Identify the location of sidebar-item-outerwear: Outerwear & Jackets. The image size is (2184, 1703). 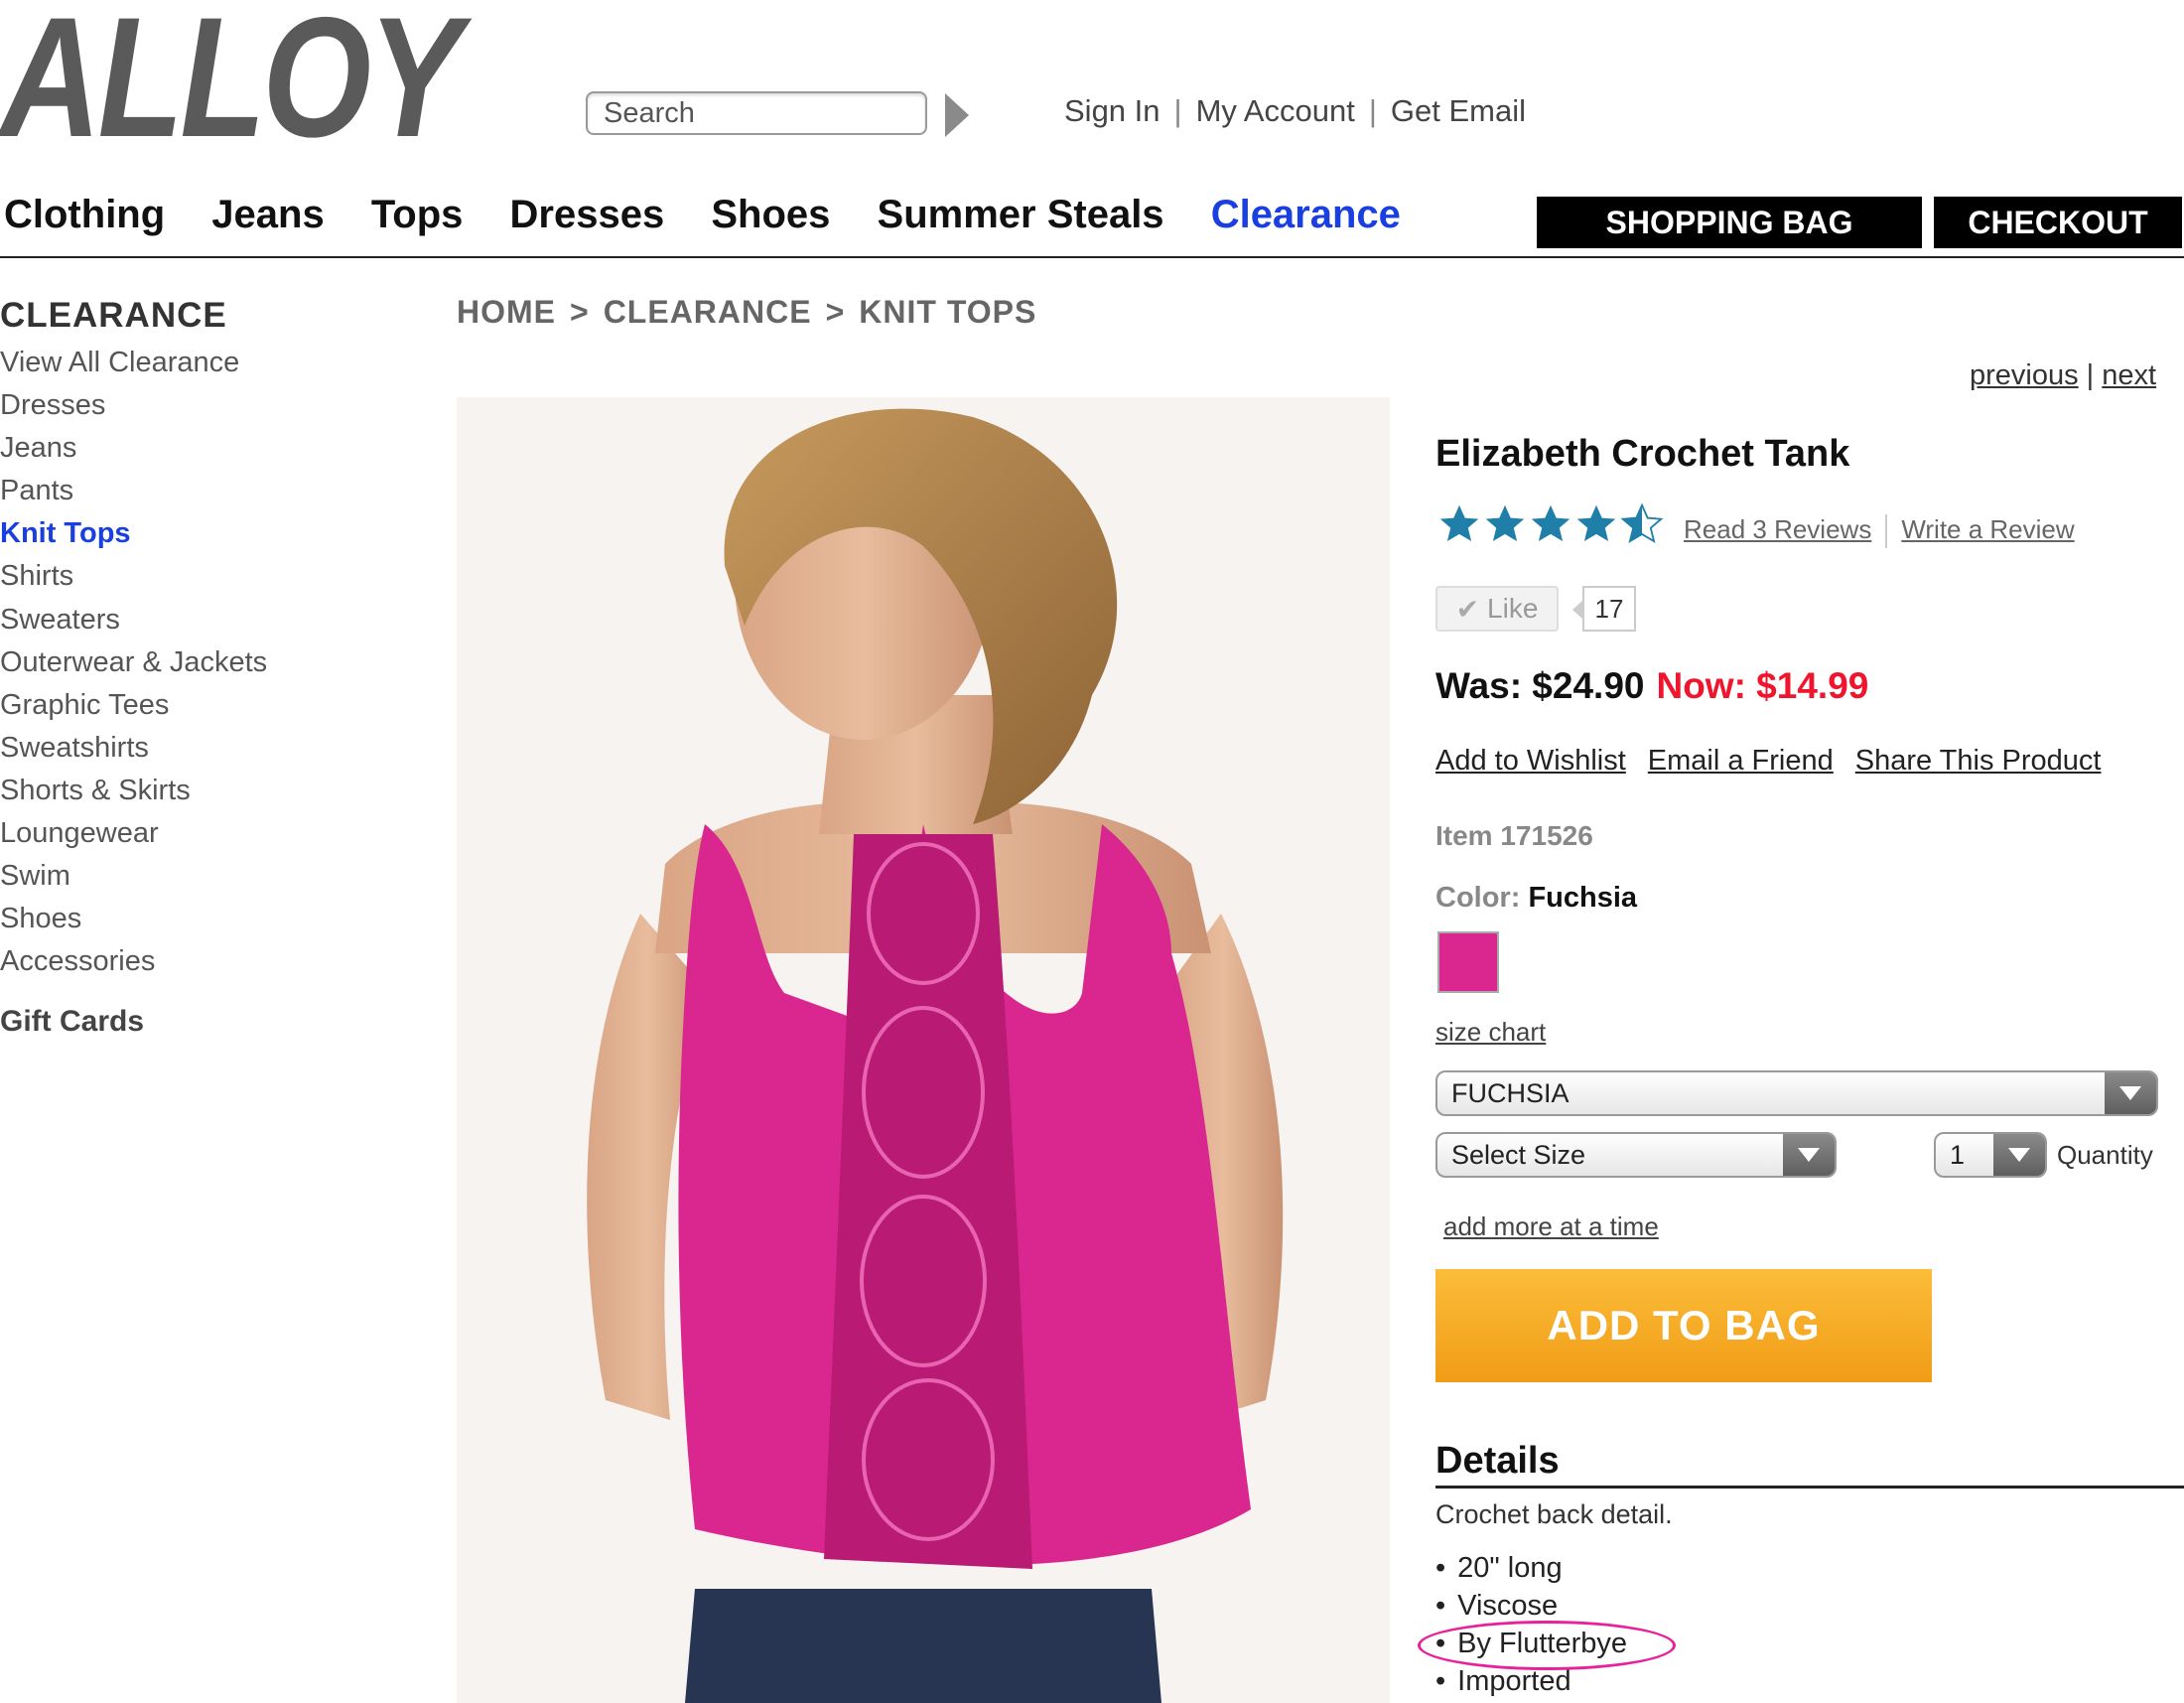
(133, 663).